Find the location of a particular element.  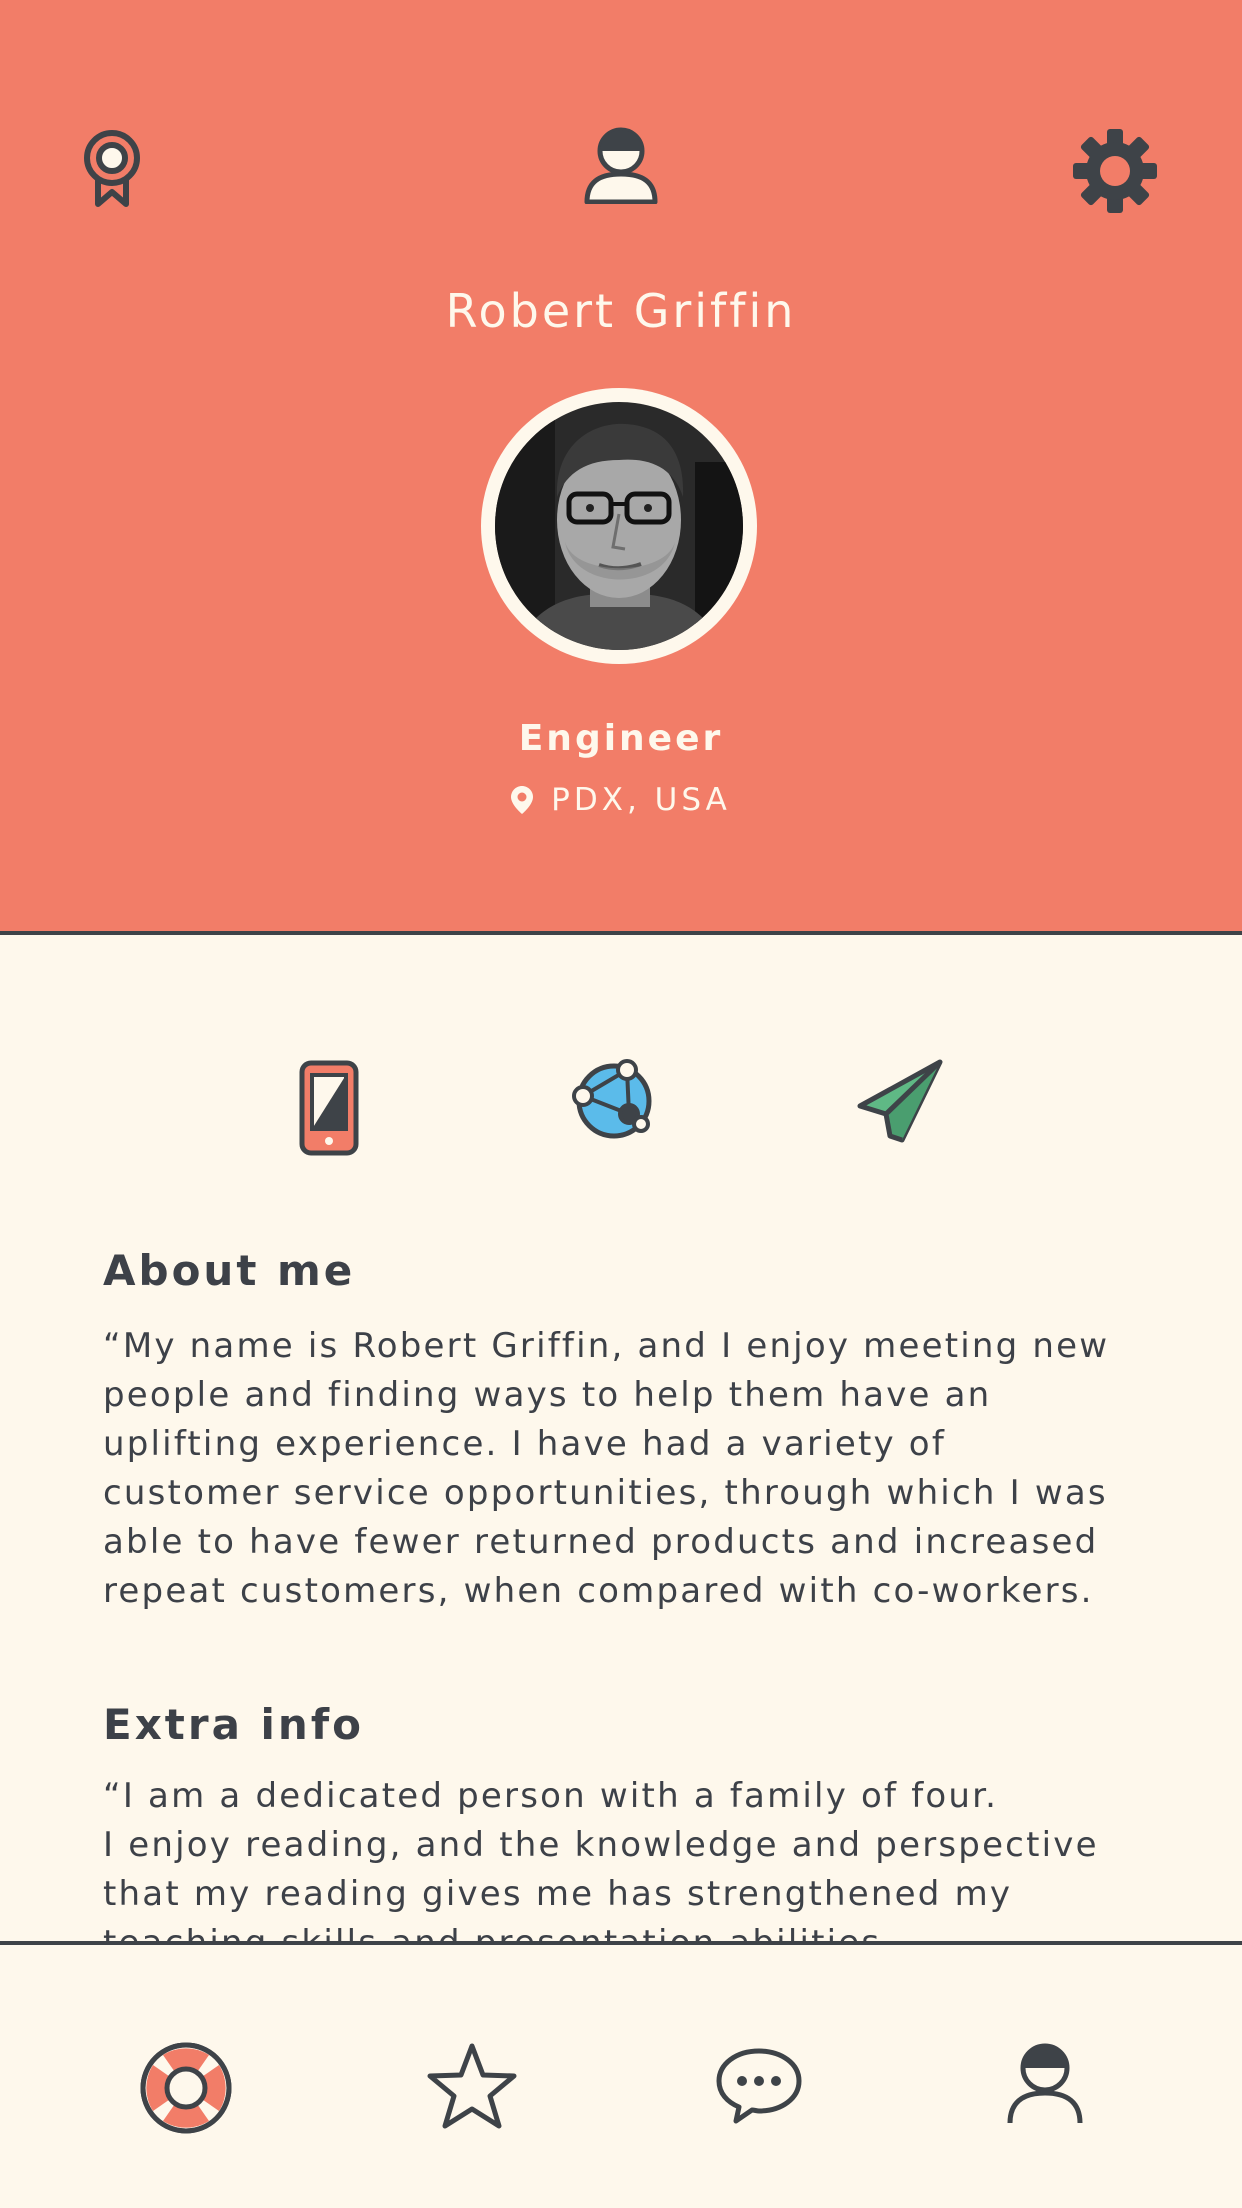

avatar is located at coordinates (619, 526).